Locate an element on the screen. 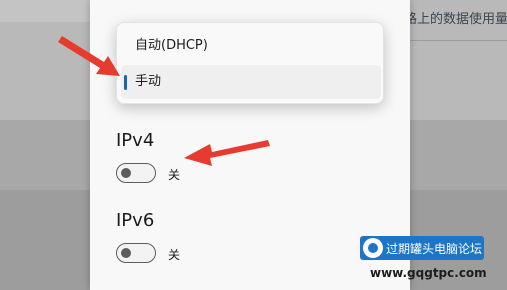 The width and height of the screenshot is (507, 290). background-divider is located at coordinates (457, 40).